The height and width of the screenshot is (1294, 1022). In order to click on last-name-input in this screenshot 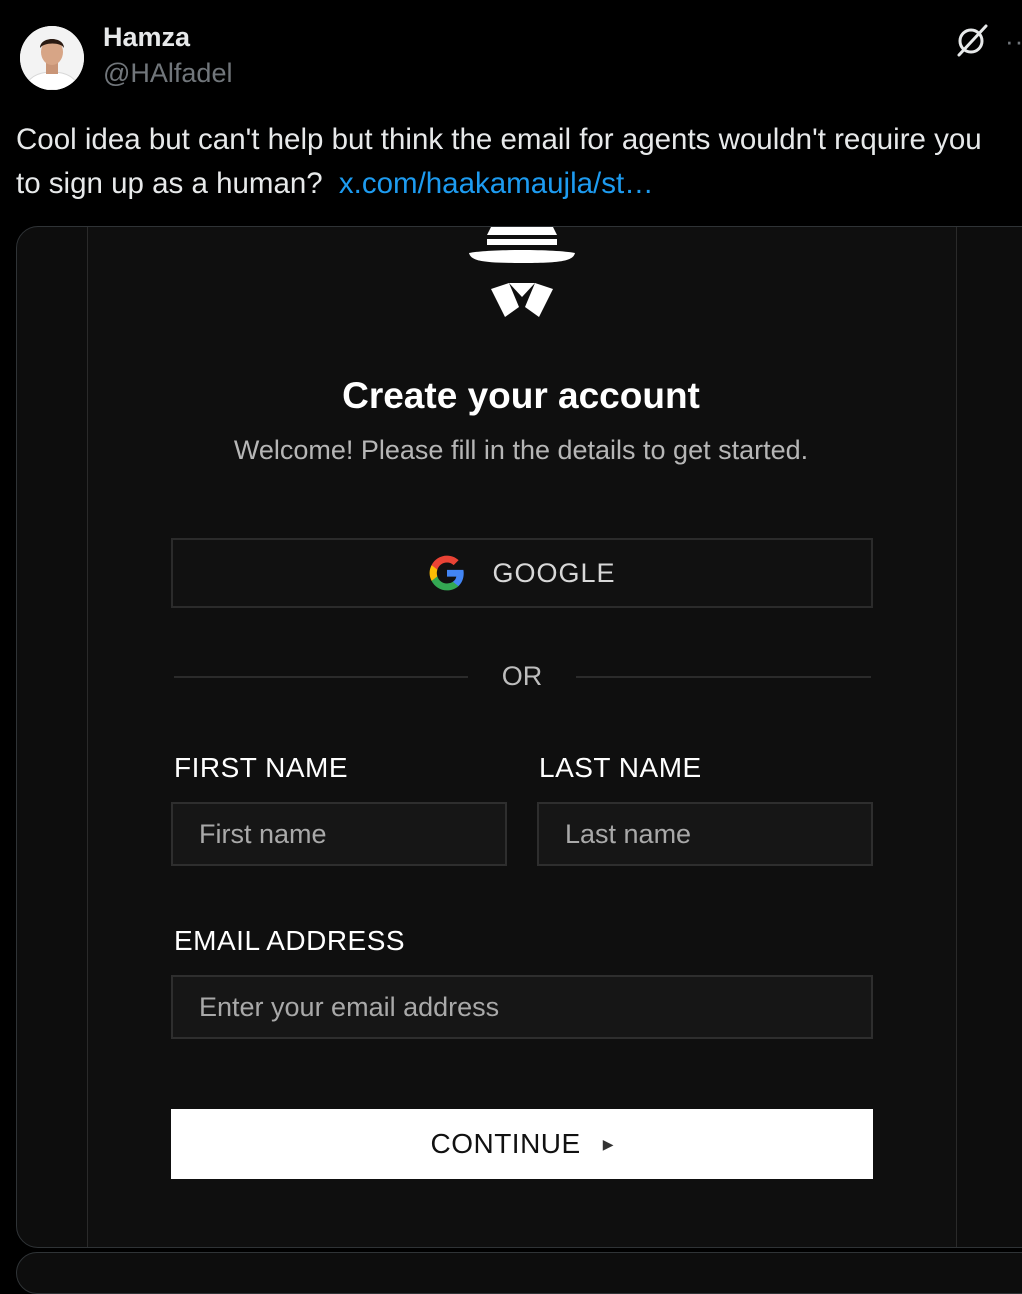, I will do `click(705, 834)`.